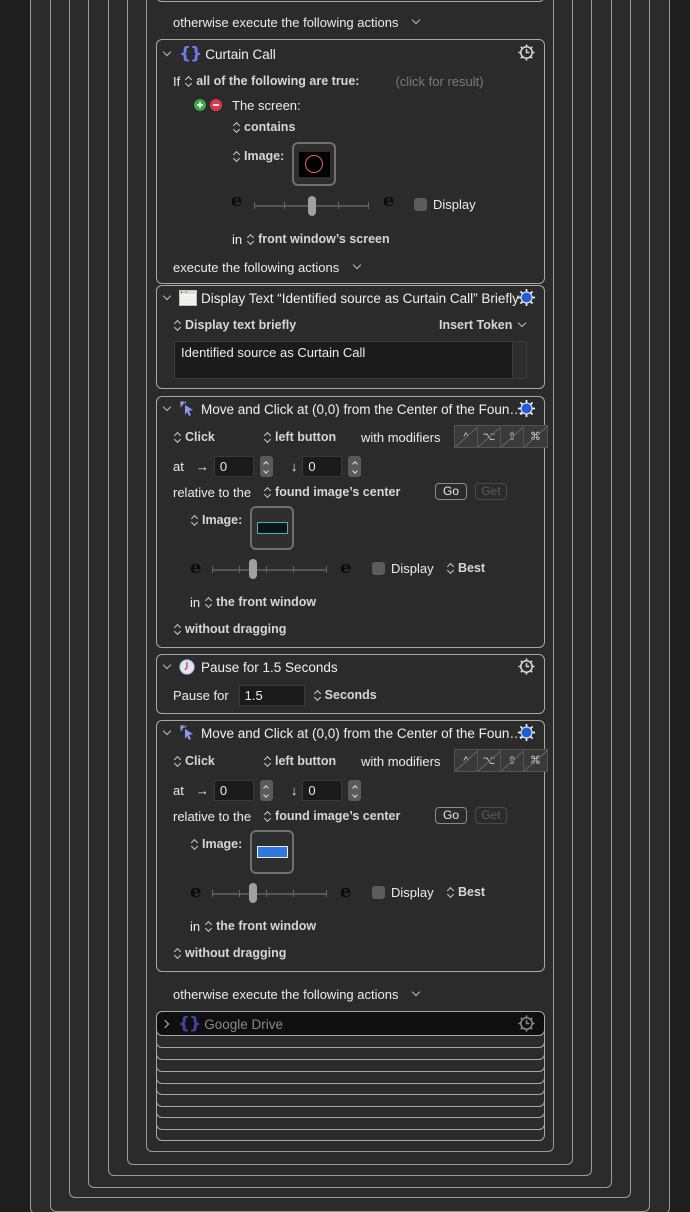  What do you see at coordinates (240, 54) in the screenshot?
I see `action-title: Curtain Call` at bounding box center [240, 54].